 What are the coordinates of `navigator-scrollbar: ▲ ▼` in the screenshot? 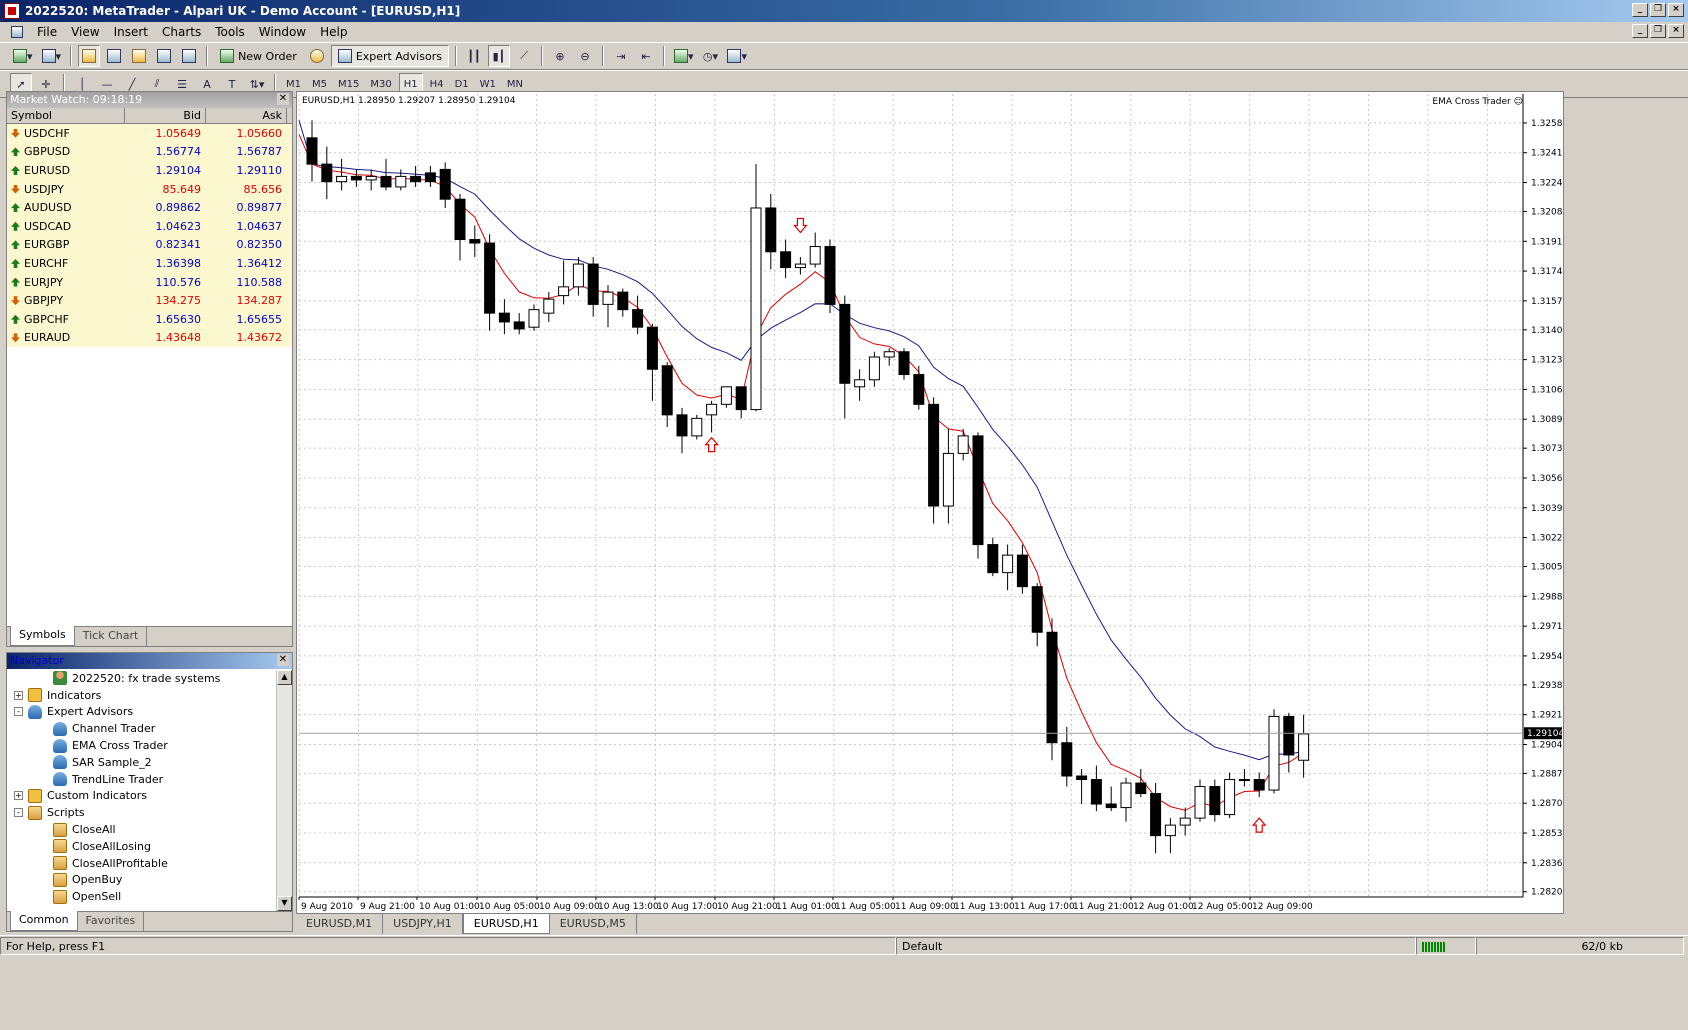 It's located at (284, 790).